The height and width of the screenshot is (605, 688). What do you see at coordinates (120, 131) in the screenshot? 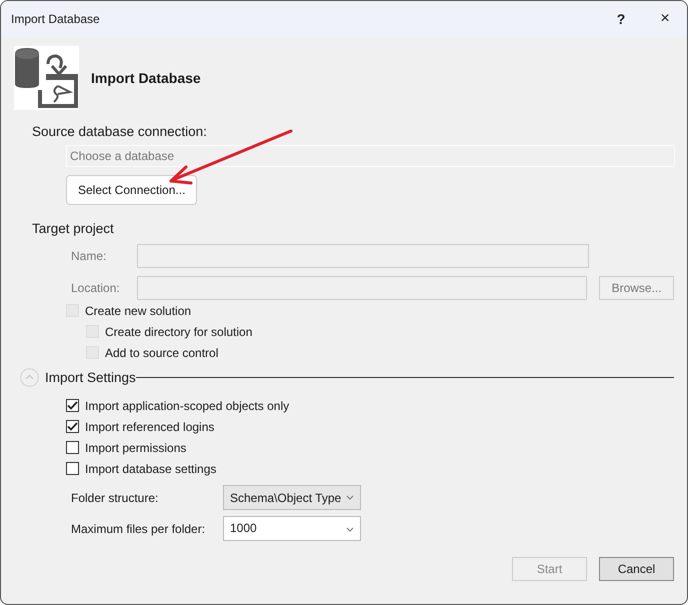
I see `section-label: Source database connection:` at bounding box center [120, 131].